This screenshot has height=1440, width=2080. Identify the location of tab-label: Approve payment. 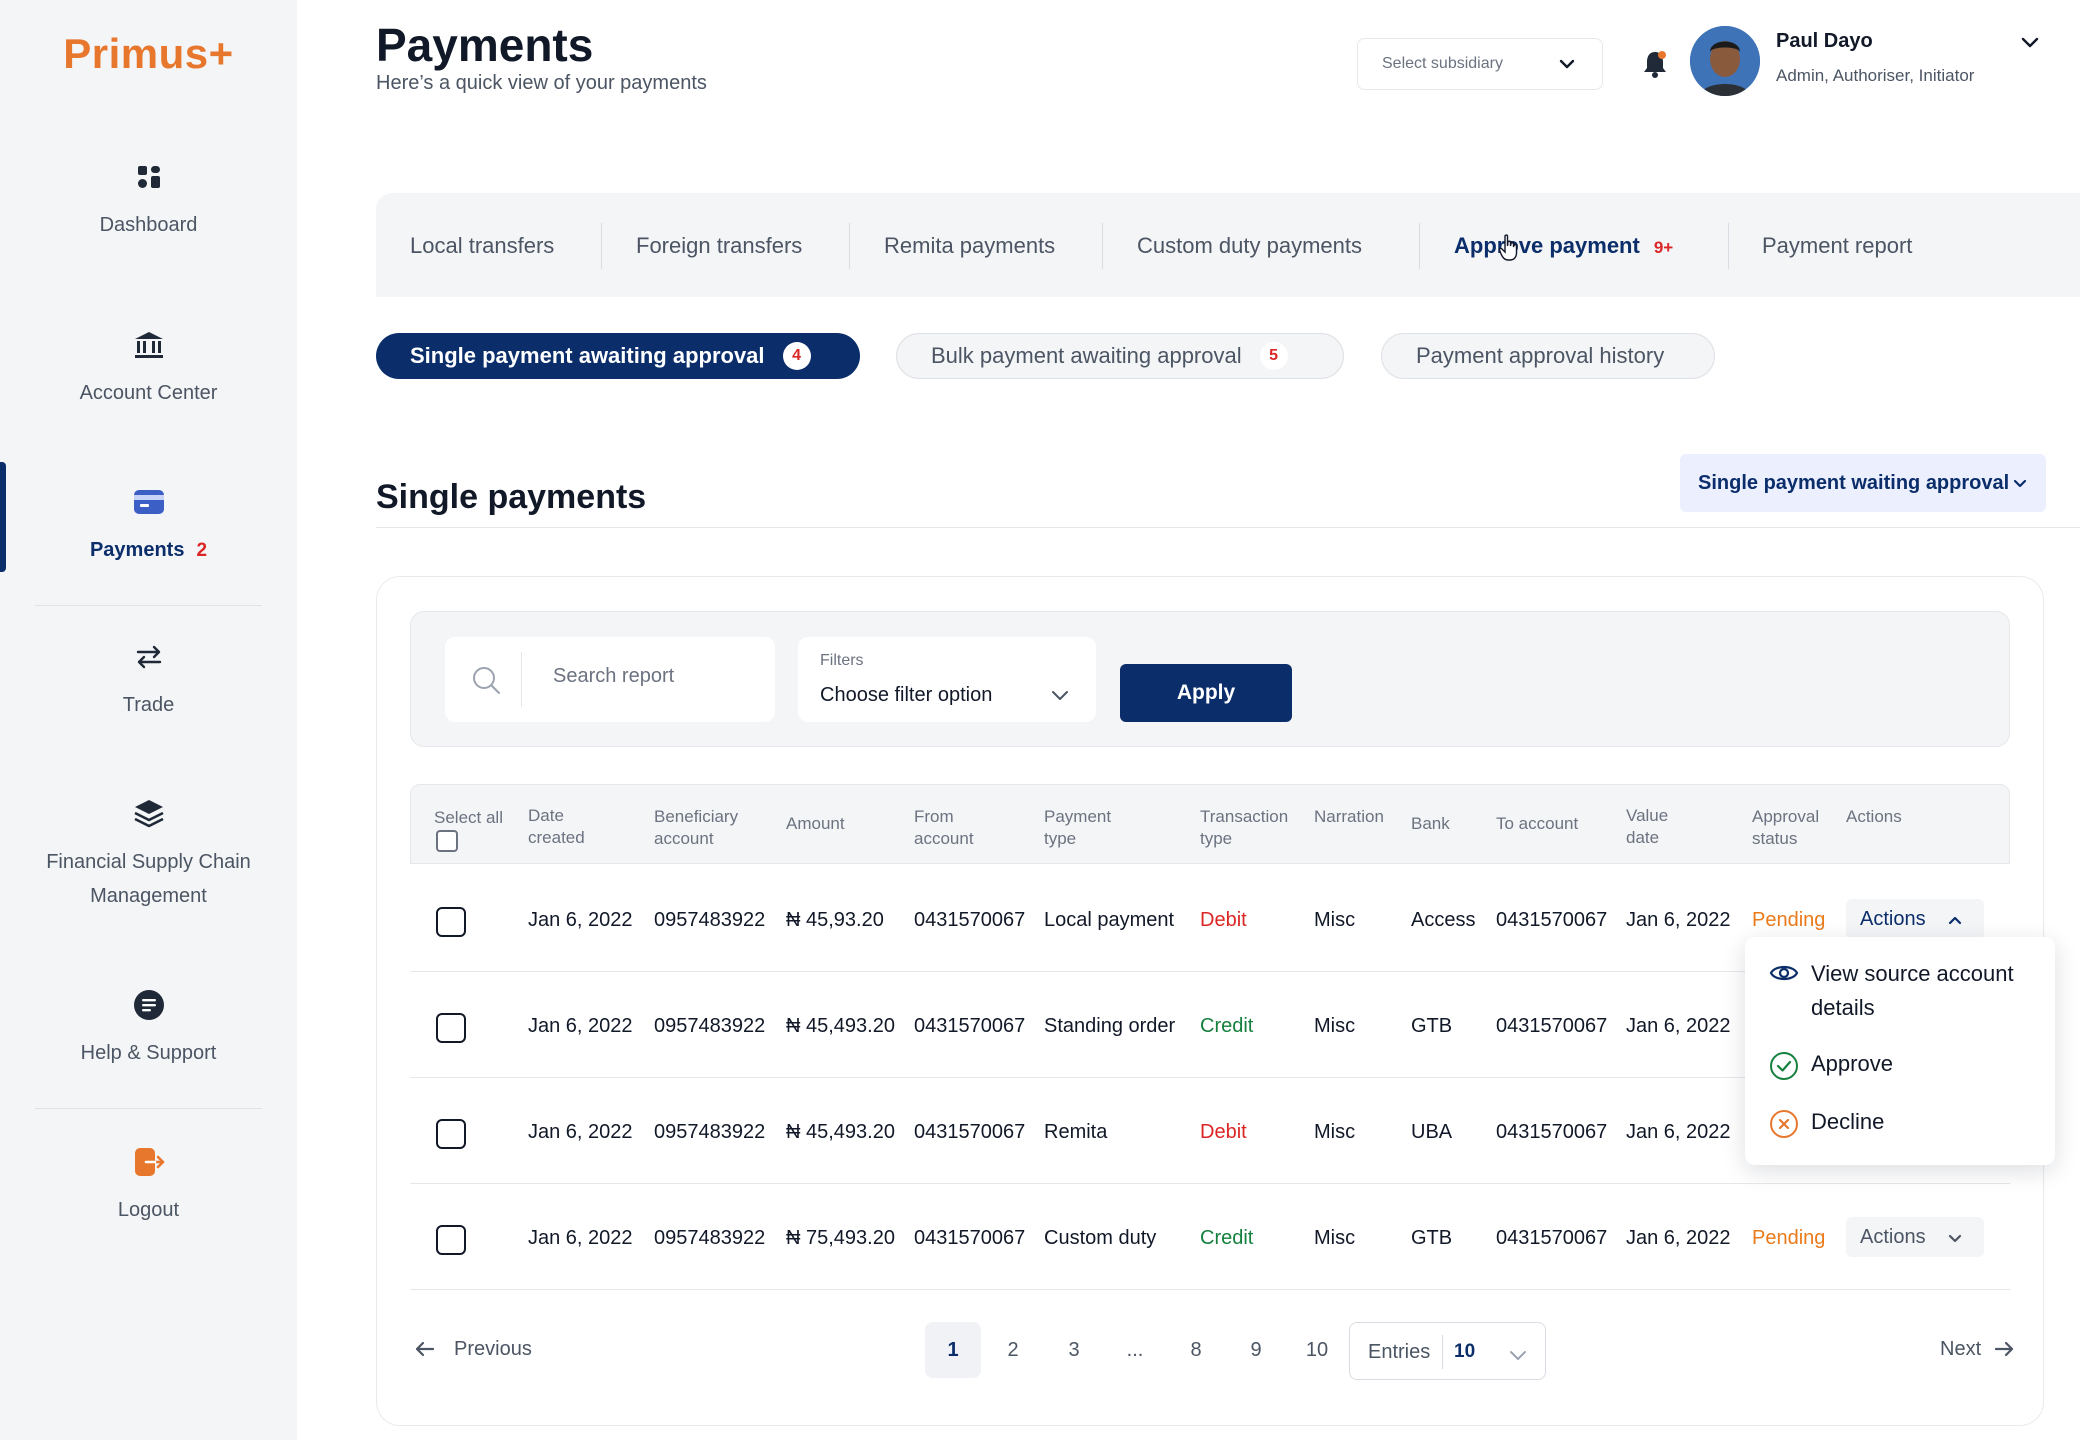
(1547, 245).